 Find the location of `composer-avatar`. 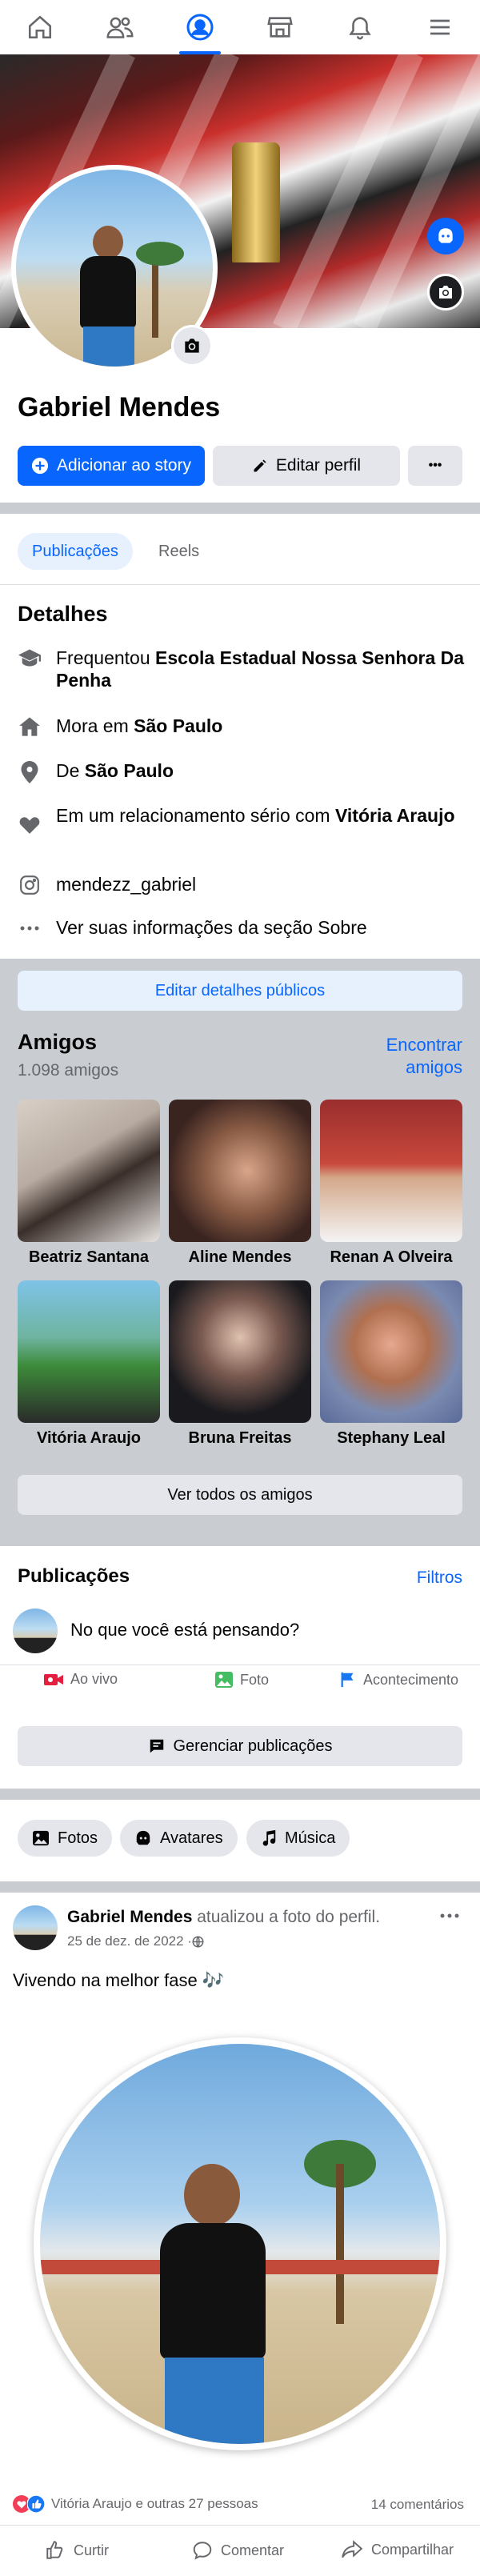

composer-avatar is located at coordinates (35, 1630).